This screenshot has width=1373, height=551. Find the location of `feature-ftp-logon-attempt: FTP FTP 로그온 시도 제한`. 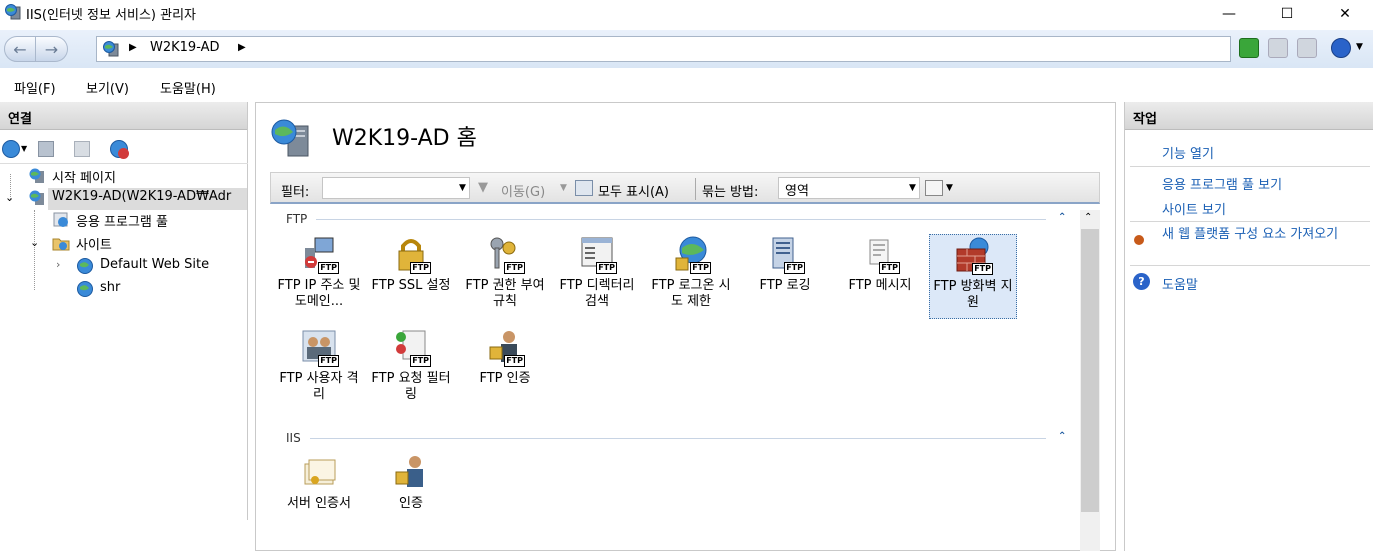

feature-ftp-logon-attempt: FTP FTP 로그온 시도 제한 is located at coordinates (691, 273).